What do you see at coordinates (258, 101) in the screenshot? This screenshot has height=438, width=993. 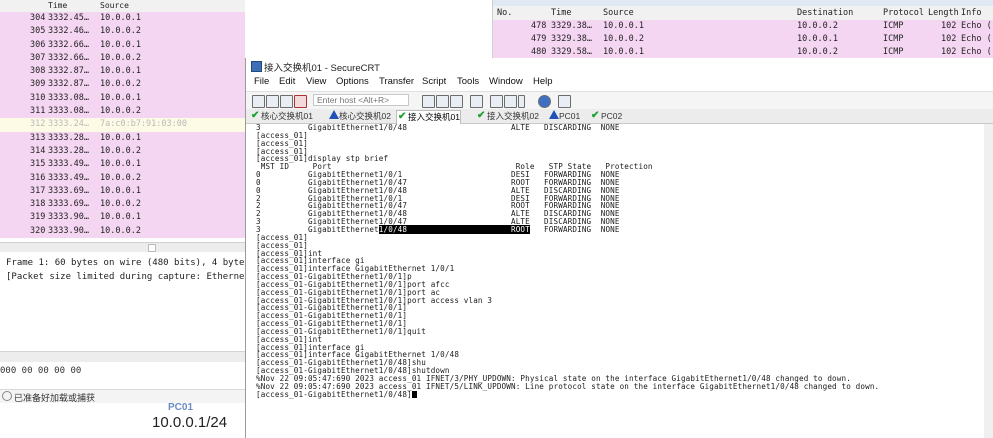 I see `connect-icon` at bounding box center [258, 101].